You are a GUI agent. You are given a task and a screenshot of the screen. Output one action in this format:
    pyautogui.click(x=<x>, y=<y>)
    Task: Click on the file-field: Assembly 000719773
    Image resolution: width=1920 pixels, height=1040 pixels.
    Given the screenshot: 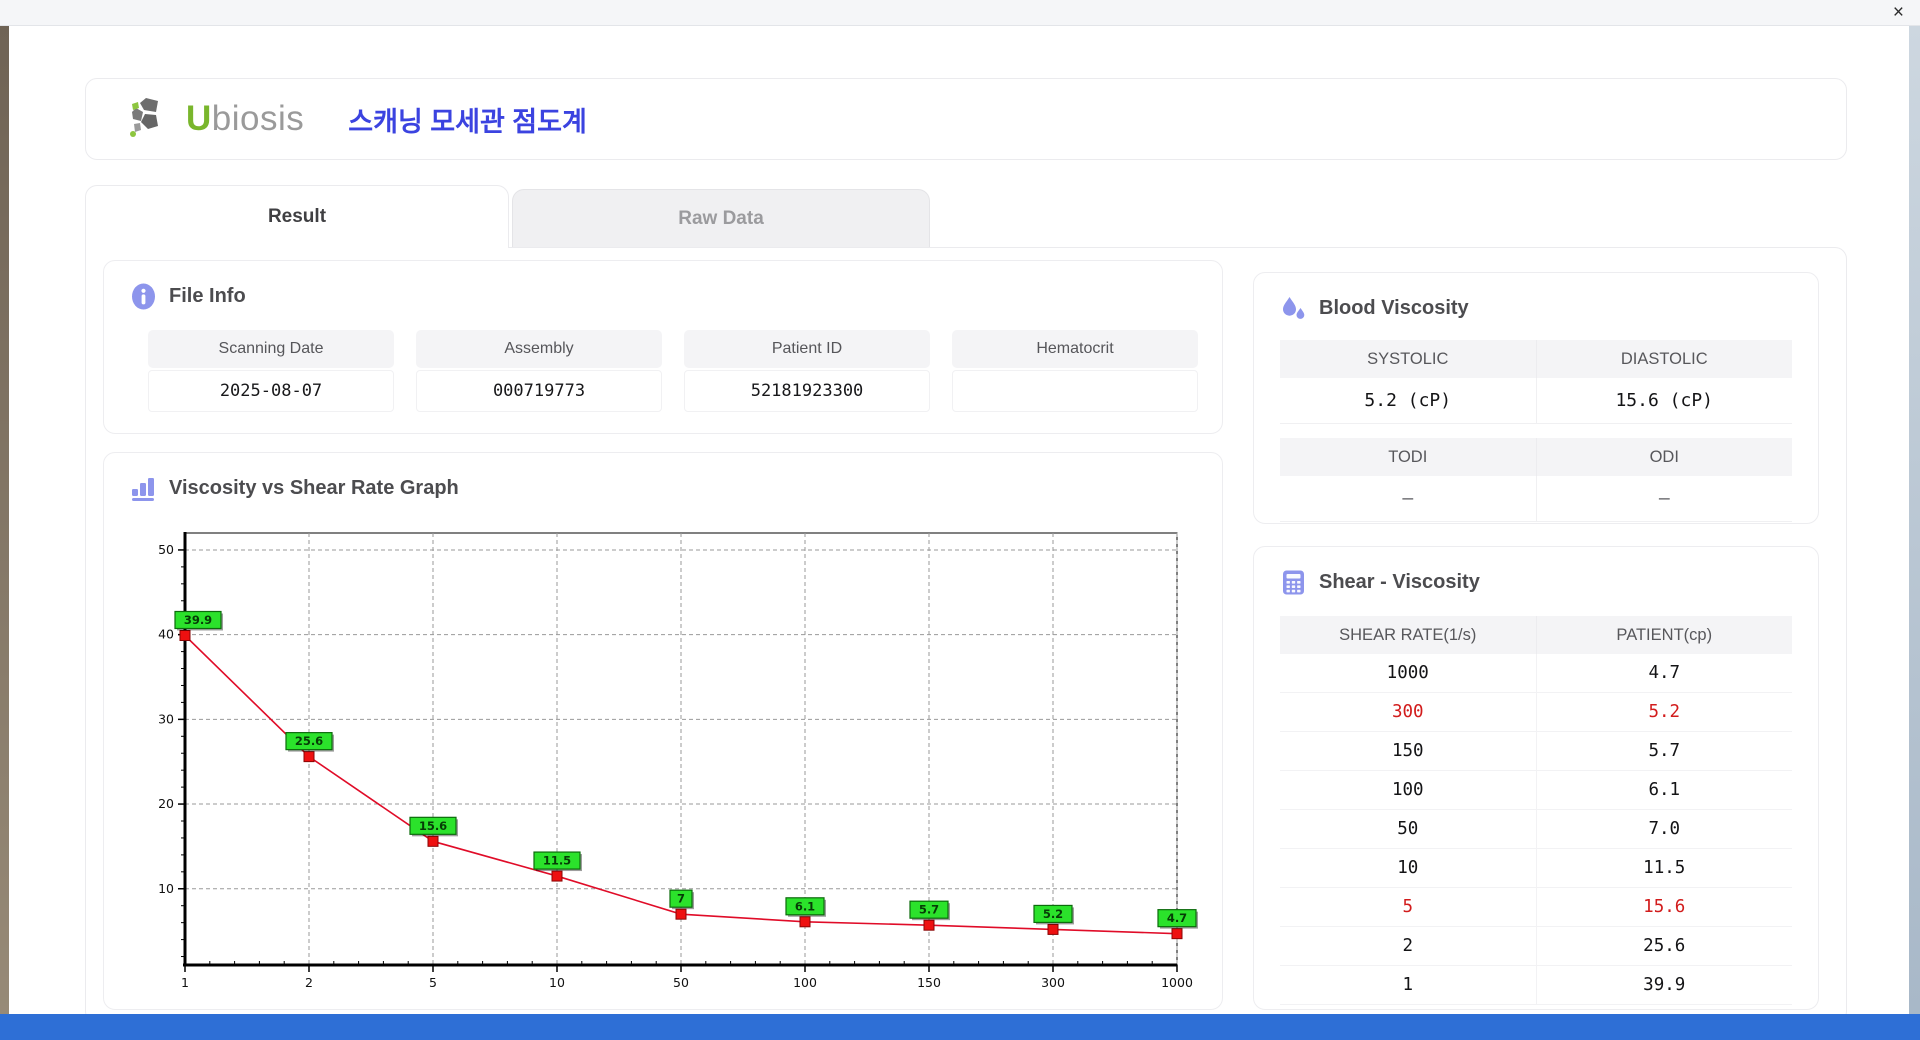 What is the action you would take?
    pyautogui.click(x=539, y=371)
    